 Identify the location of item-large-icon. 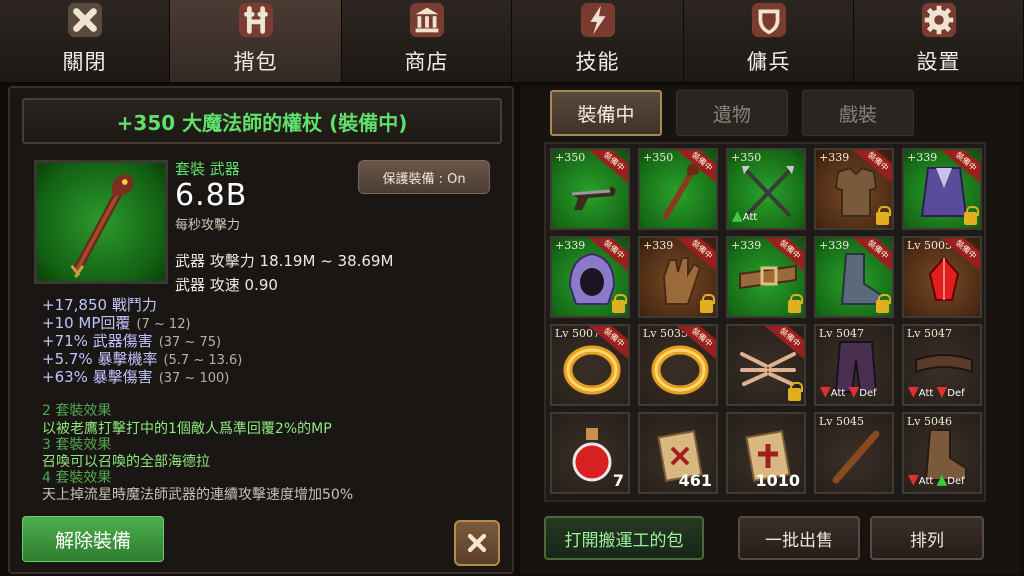
(101, 222).